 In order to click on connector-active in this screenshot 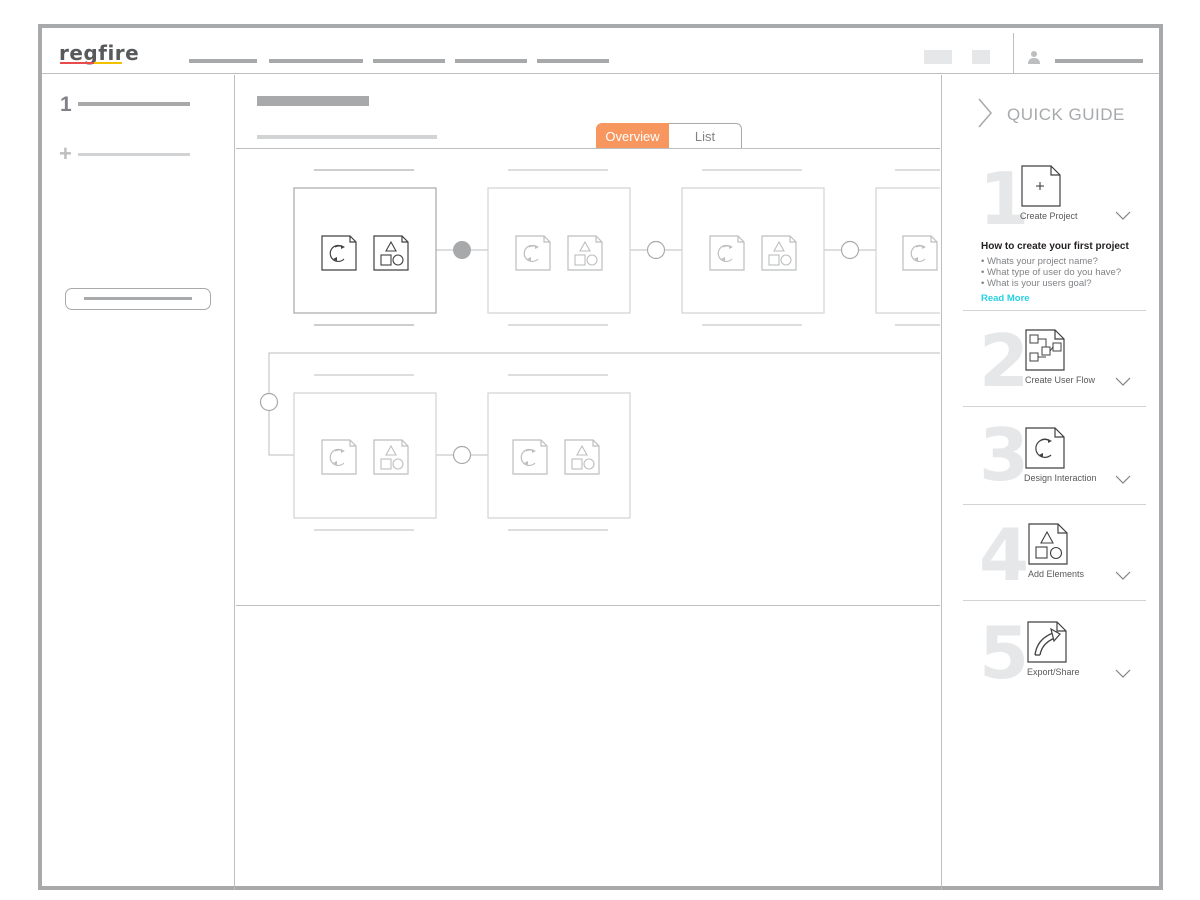, I will do `click(462, 250)`.